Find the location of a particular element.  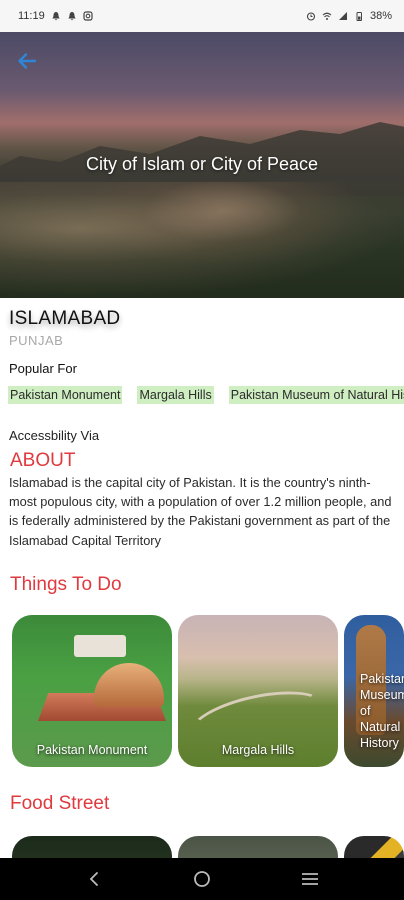

menu-nav-icon is located at coordinates (310, 879).